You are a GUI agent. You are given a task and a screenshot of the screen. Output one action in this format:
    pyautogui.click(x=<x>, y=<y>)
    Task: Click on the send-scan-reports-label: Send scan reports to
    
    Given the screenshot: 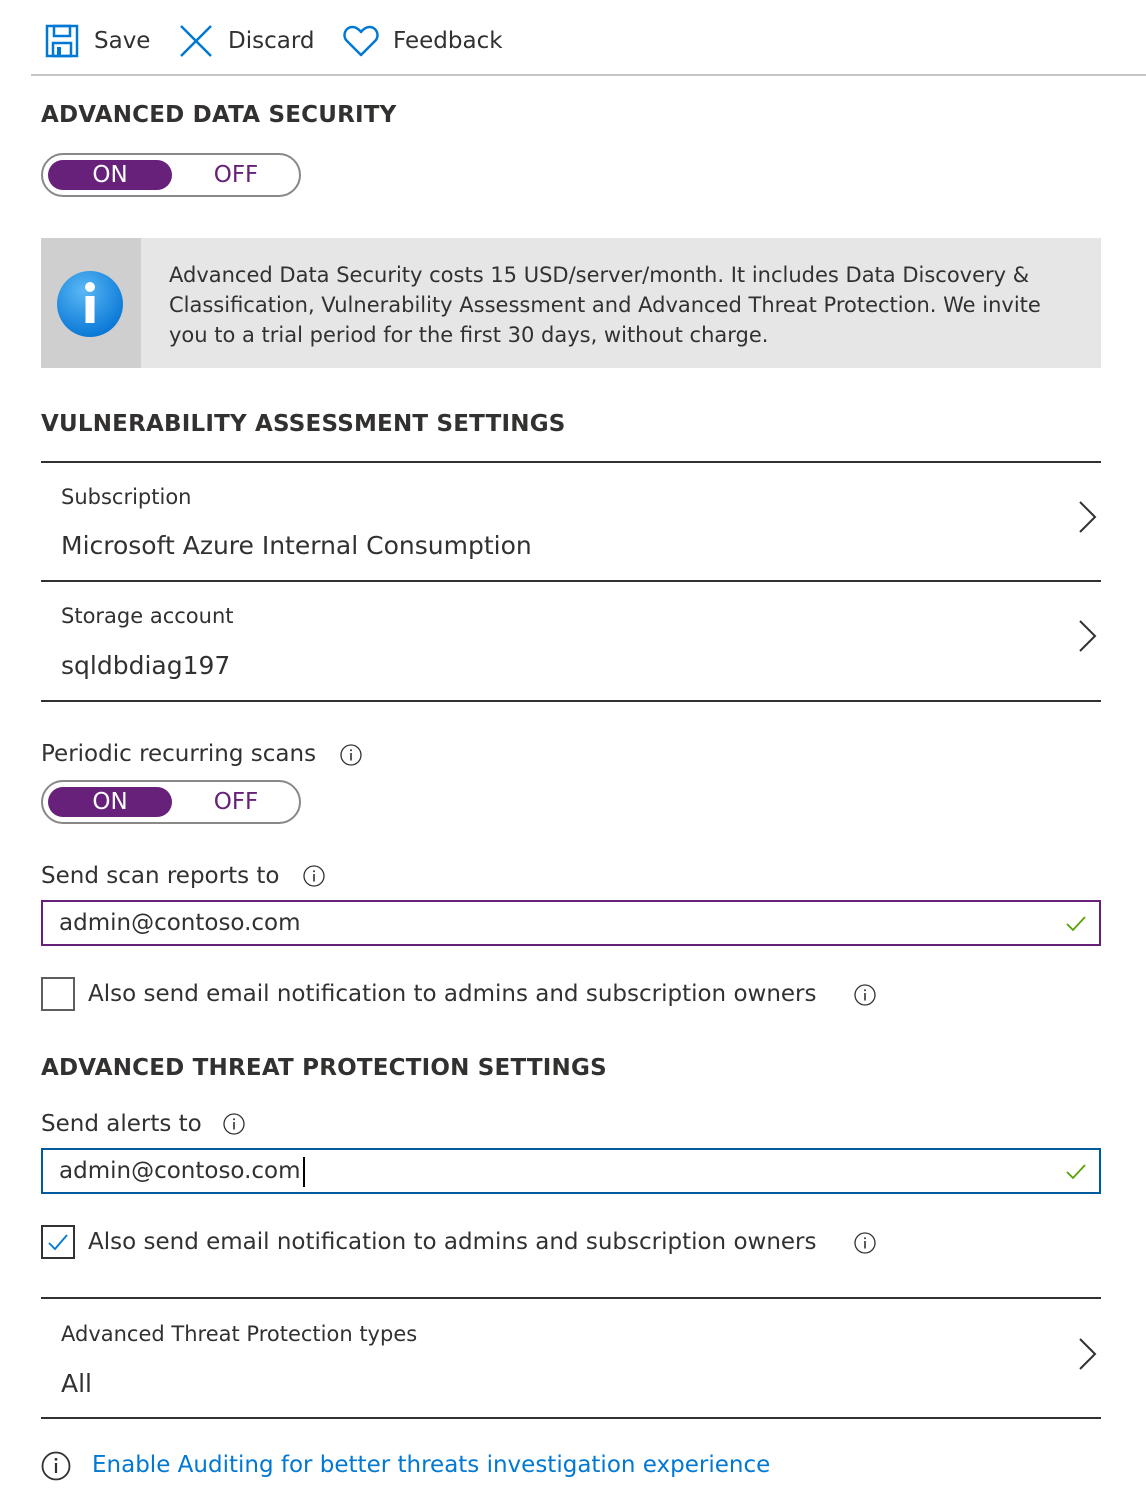 What is the action you would take?
    pyautogui.click(x=160, y=876)
    